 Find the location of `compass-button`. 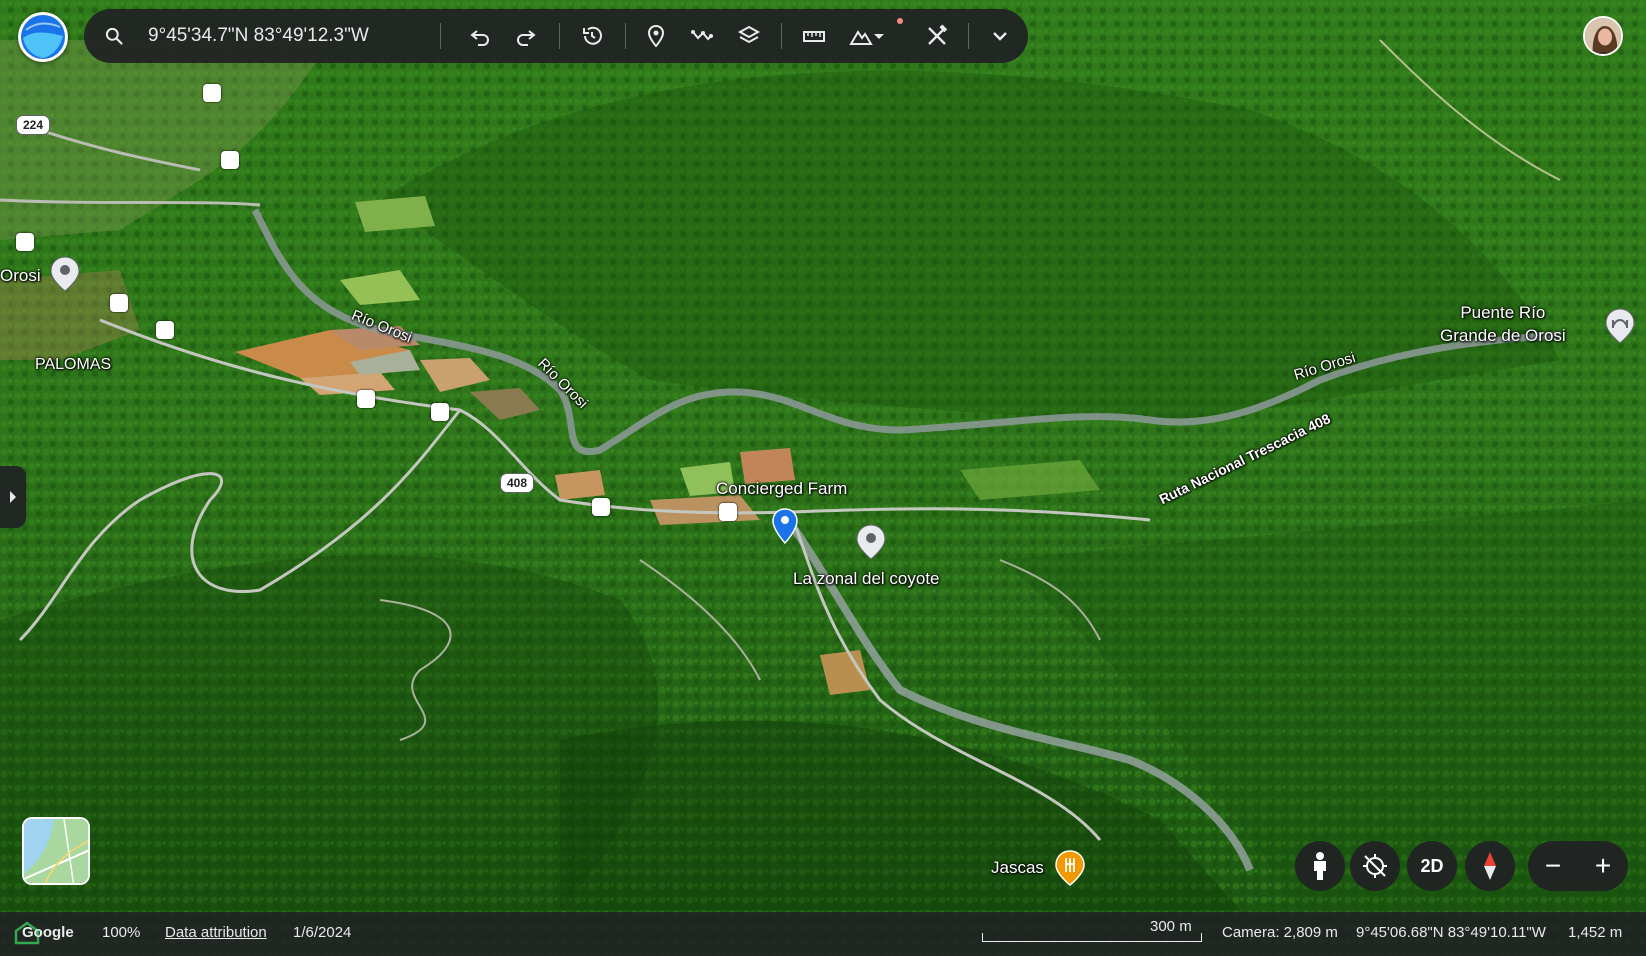

compass-button is located at coordinates (1490, 866).